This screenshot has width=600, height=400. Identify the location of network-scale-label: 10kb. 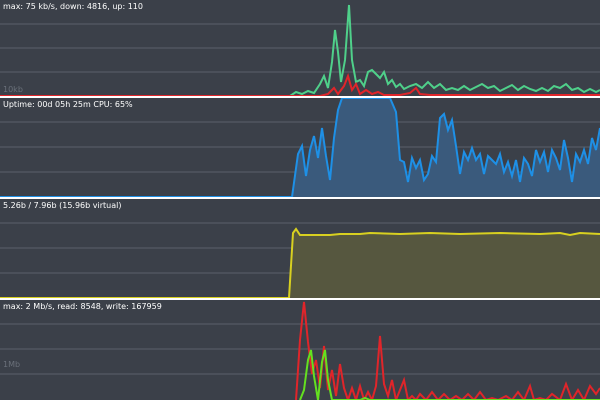
(13, 89).